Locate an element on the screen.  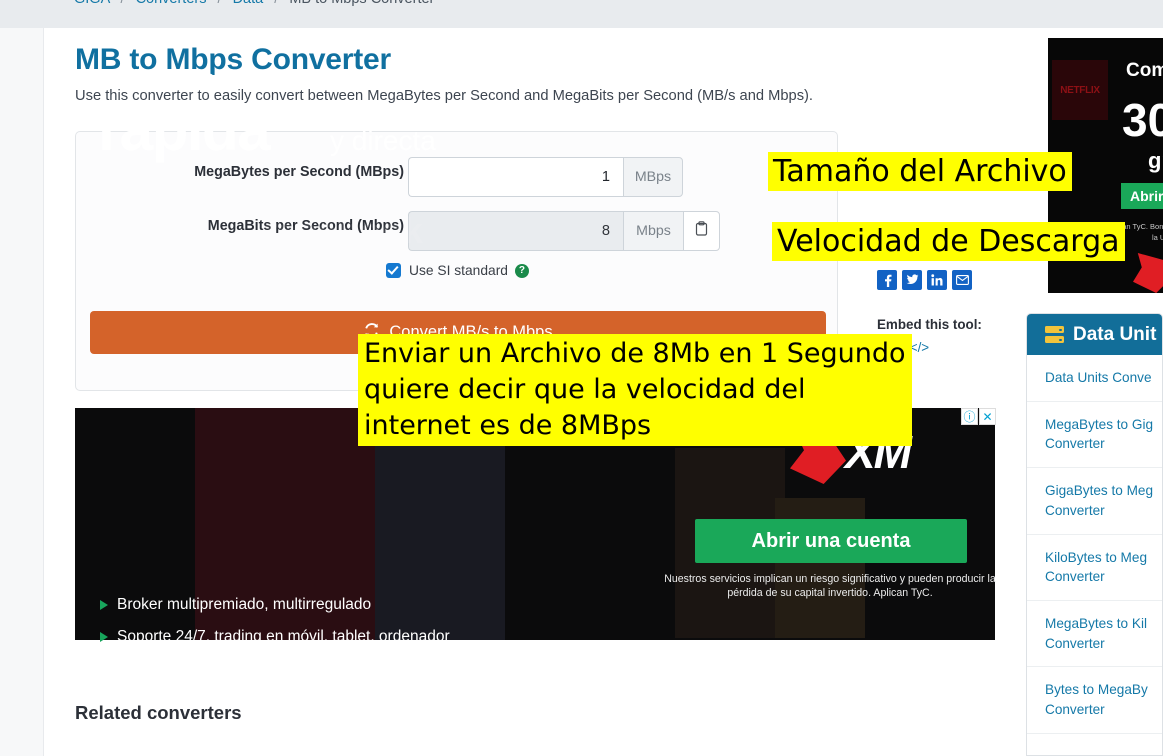
breadcrumb-current: MB to Mbps Converter is located at coordinates (361, 3).